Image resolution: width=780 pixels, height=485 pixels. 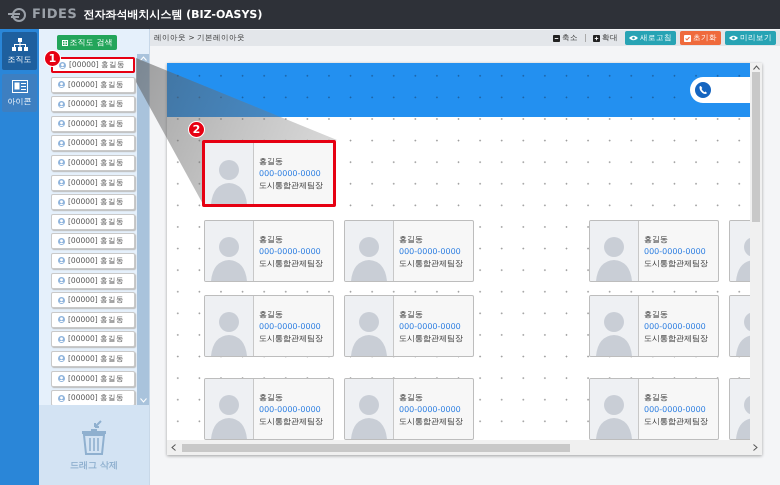 I want to click on phone-icon, so click(x=703, y=90).